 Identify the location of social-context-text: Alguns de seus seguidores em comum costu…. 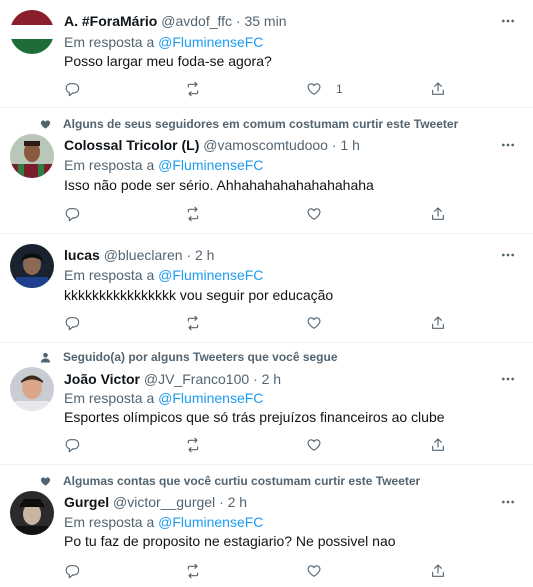
(261, 124).